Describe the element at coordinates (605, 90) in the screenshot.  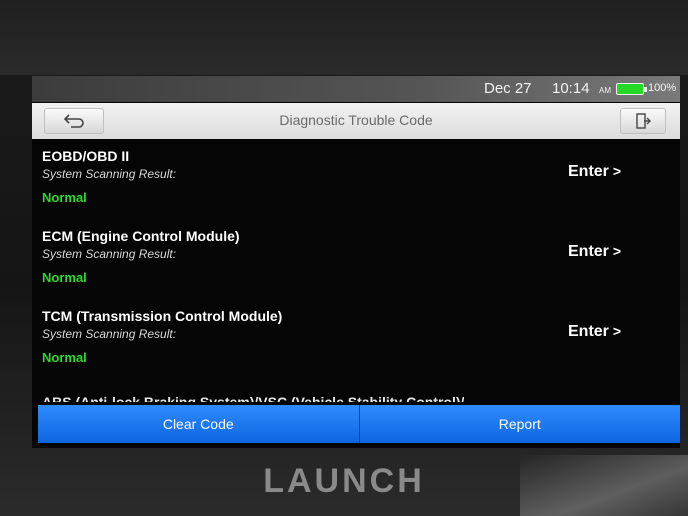
I see `status-ampm: AM` at that location.